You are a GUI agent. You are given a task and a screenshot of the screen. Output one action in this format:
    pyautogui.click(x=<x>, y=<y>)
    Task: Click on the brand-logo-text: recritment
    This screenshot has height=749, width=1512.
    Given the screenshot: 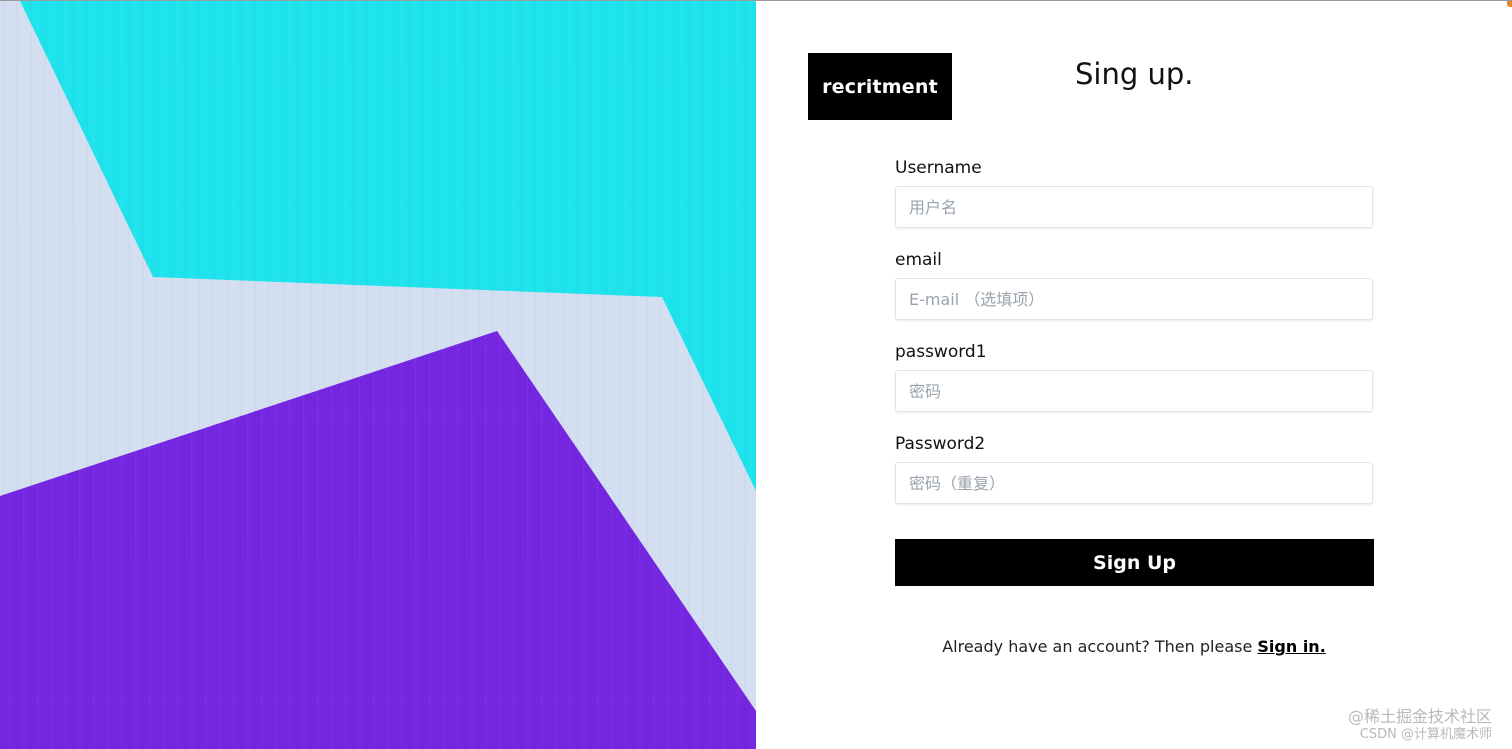 What is the action you would take?
    pyautogui.click(x=880, y=86)
    